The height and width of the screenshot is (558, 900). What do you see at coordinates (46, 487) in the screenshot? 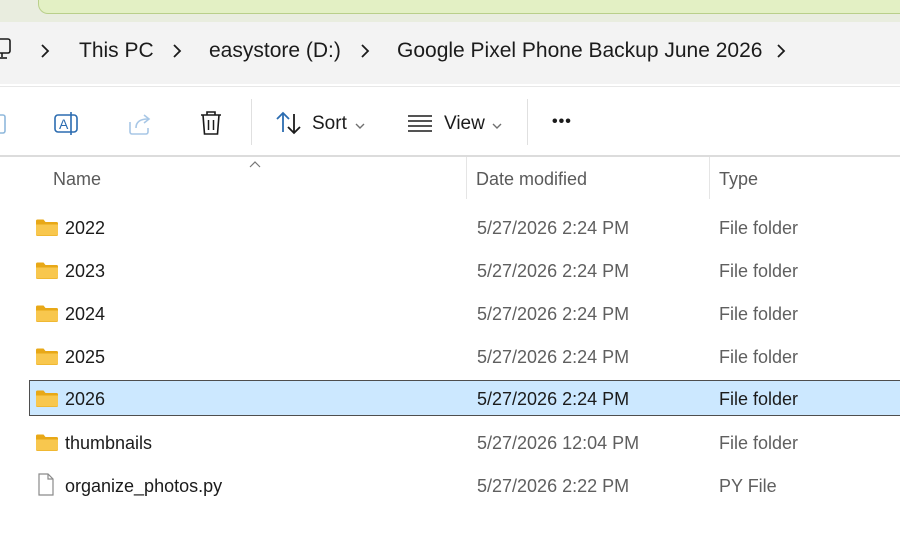
I see `file-icon` at bounding box center [46, 487].